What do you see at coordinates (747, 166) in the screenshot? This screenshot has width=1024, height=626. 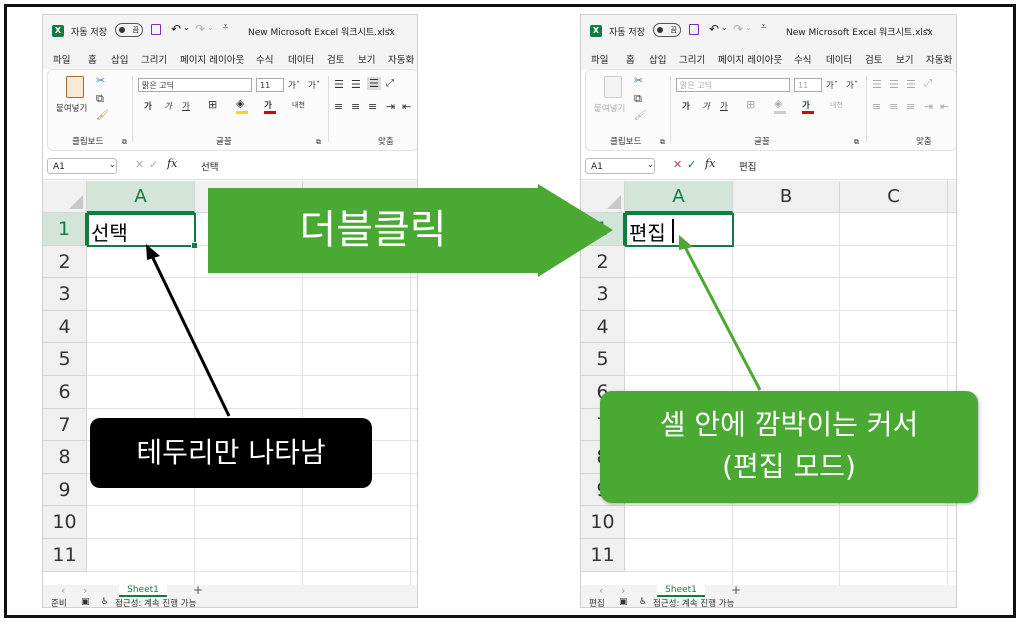 I see `formula-input: 편집` at bounding box center [747, 166].